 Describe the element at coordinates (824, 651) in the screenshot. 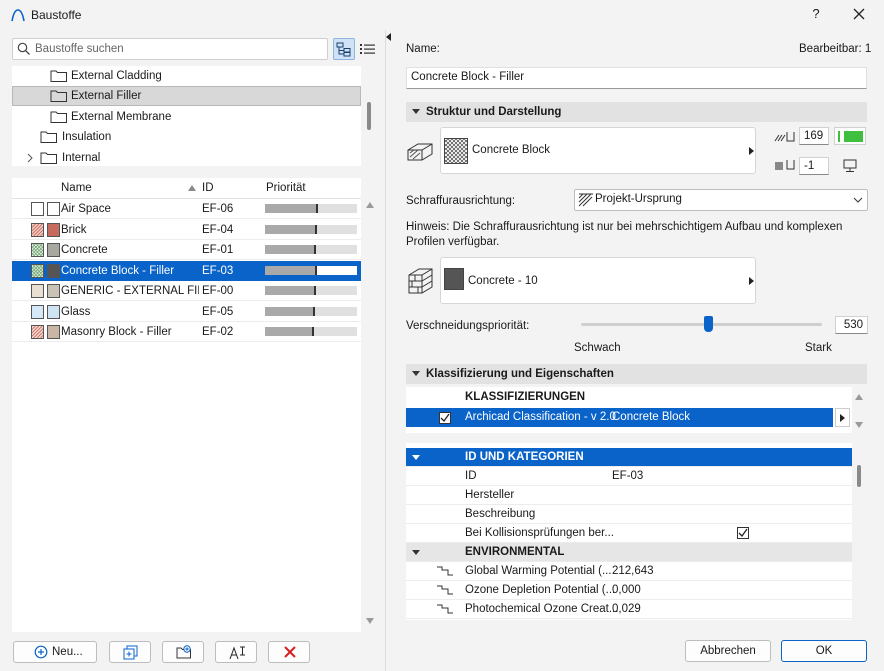

I see `ok-button: OK` at that location.